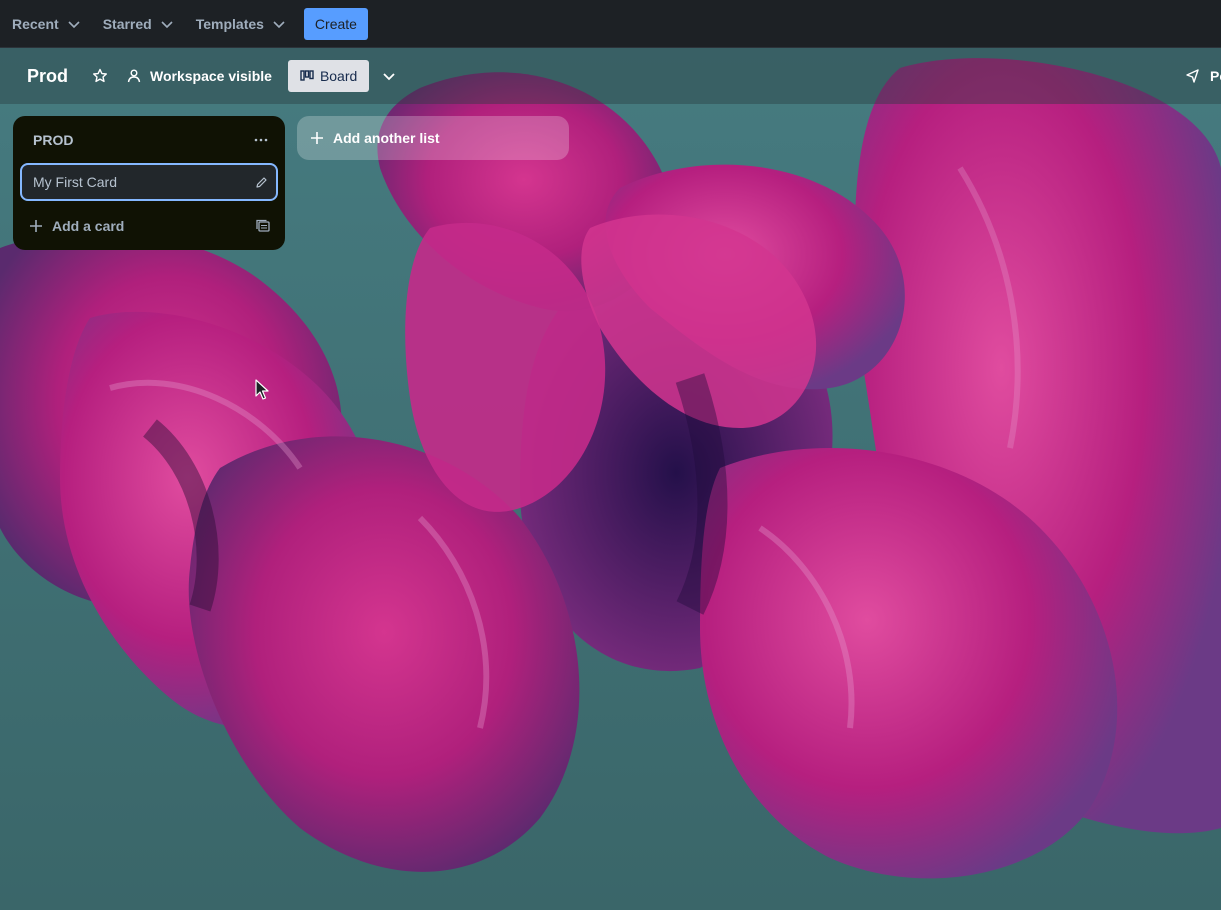 This screenshot has height=910, width=1221. What do you see at coordinates (211, 76) in the screenshot?
I see `visibility-label: Workspace visible` at bounding box center [211, 76].